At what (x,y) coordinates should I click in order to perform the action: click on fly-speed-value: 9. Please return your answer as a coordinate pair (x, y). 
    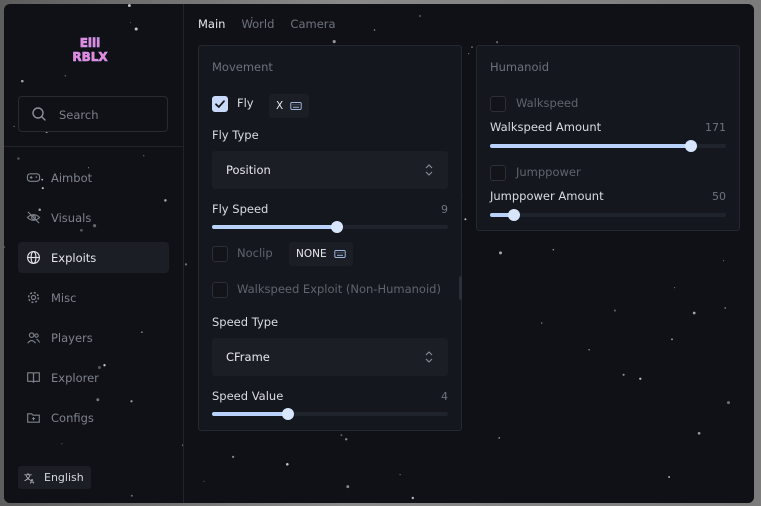
    Looking at the image, I should click on (444, 209).